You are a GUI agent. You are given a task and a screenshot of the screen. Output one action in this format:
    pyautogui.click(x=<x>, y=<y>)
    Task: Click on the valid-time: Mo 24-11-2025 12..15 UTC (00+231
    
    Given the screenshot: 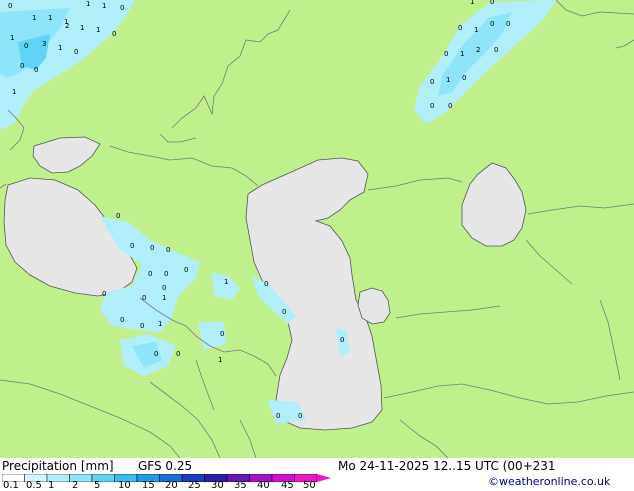 What is the action you would take?
    pyautogui.click(x=447, y=466)
    